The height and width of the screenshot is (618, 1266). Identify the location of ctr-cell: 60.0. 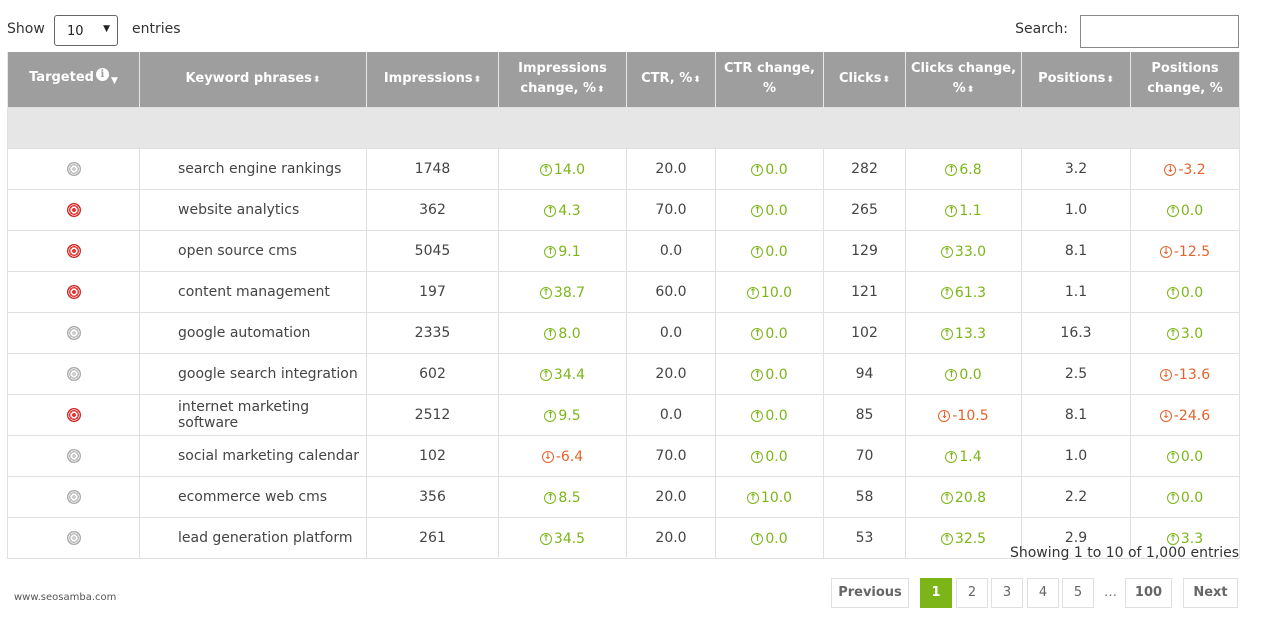
(671, 291).